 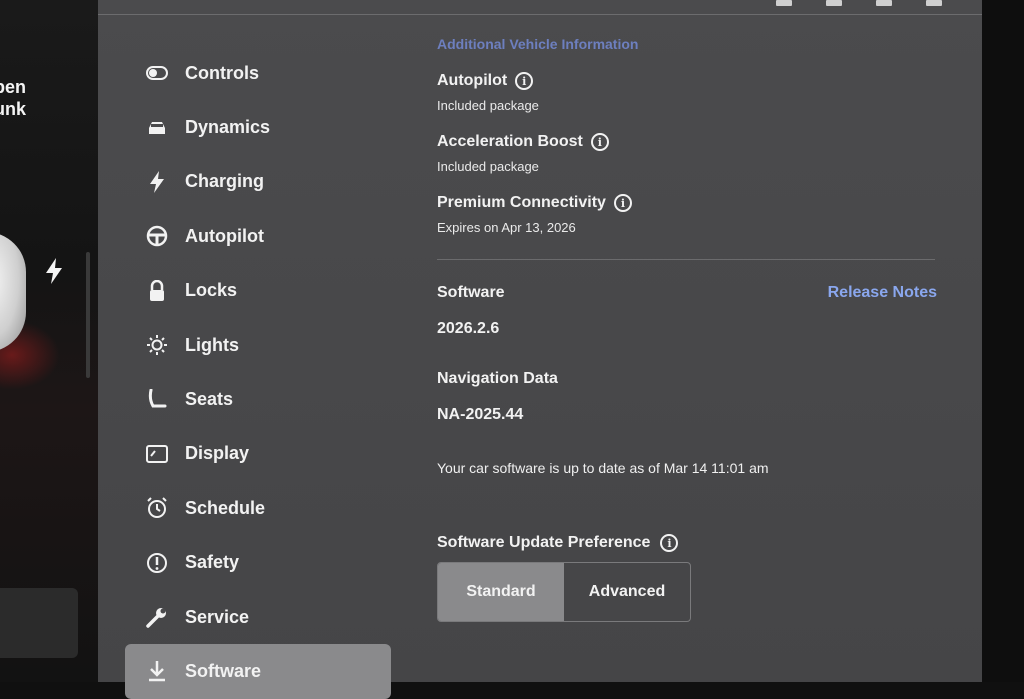 What do you see at coordinates (224, 235) in the screenshot?
I see `sidebar-item-label: Autopilot` at bounding box center [224, 235].